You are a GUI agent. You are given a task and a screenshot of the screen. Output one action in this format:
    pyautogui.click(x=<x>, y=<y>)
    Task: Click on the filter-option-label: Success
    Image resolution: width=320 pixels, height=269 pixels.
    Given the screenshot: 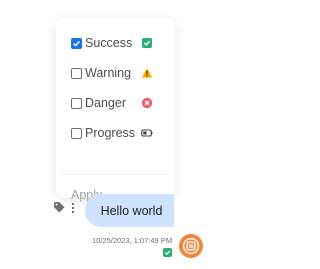 What is the action you would take?
    pyautogui.click(x=109, y=43)
    